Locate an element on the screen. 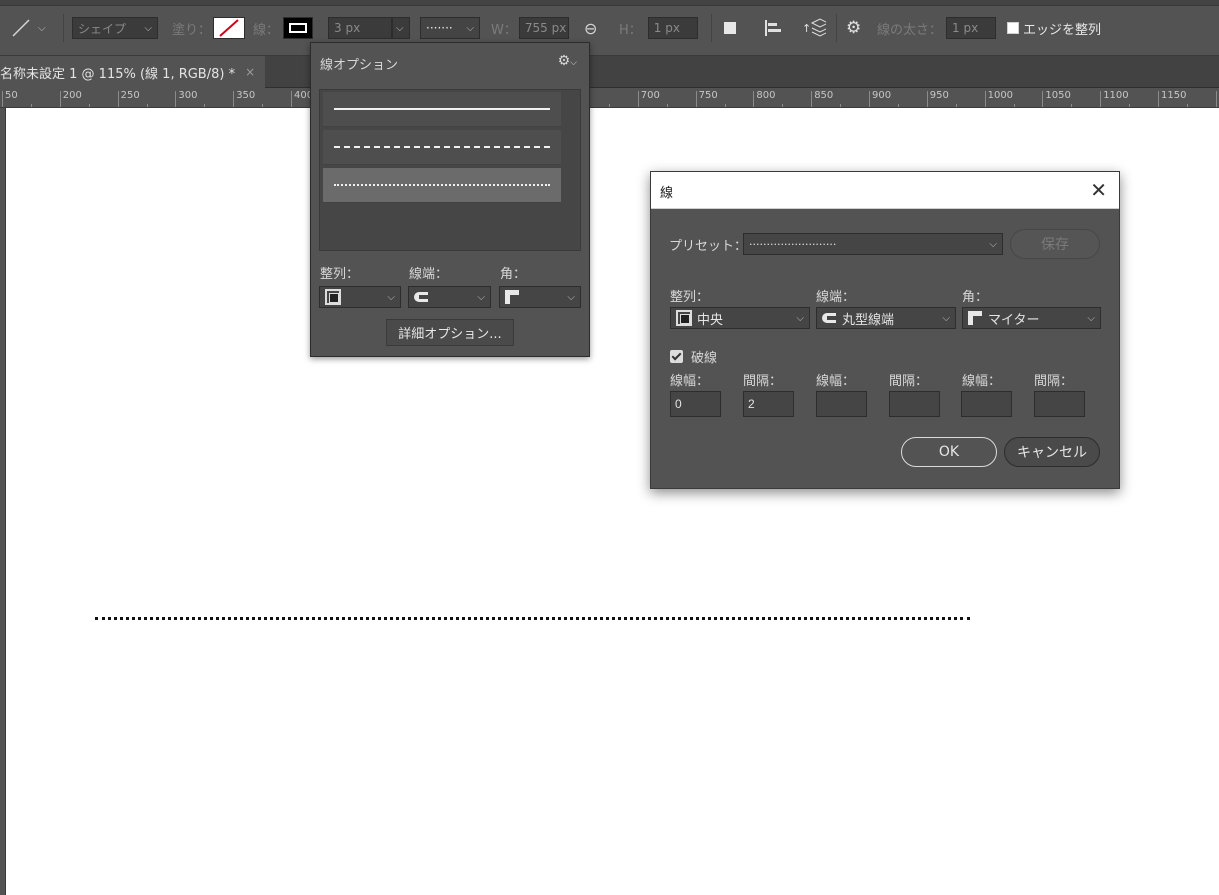  corner-select: ⌵ is located at coordinates (540, 297).